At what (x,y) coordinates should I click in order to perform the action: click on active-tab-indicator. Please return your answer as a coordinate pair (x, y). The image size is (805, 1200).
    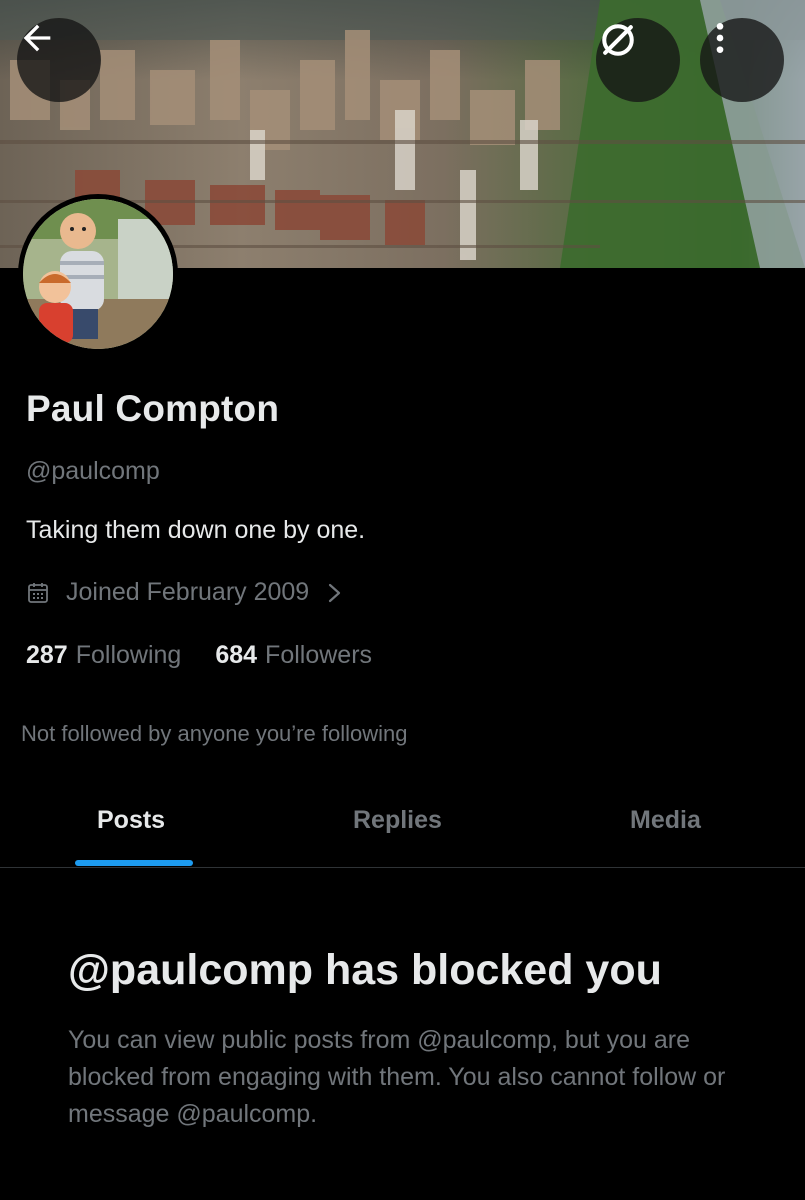
    Looking at the image, I should click on (134, 863).